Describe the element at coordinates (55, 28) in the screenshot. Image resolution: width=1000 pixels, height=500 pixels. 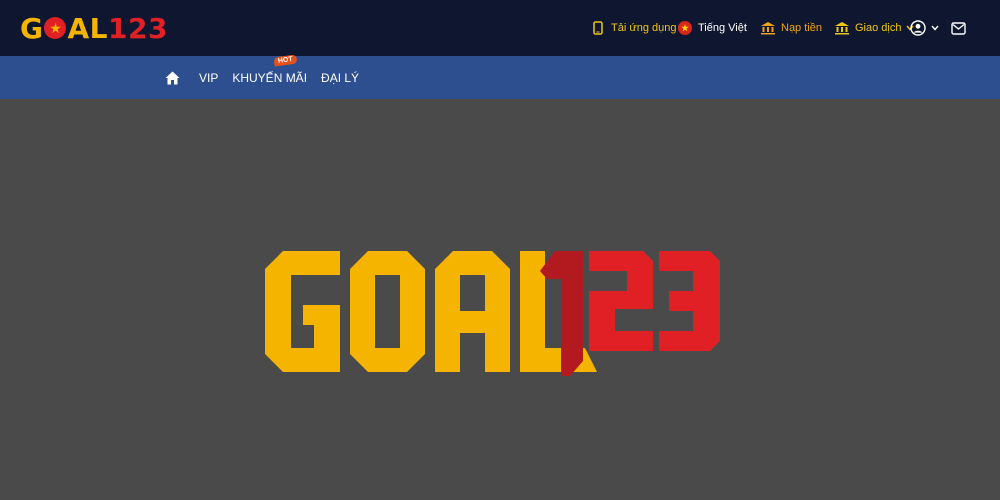
I see `ball-star-icon: ★` at that location.